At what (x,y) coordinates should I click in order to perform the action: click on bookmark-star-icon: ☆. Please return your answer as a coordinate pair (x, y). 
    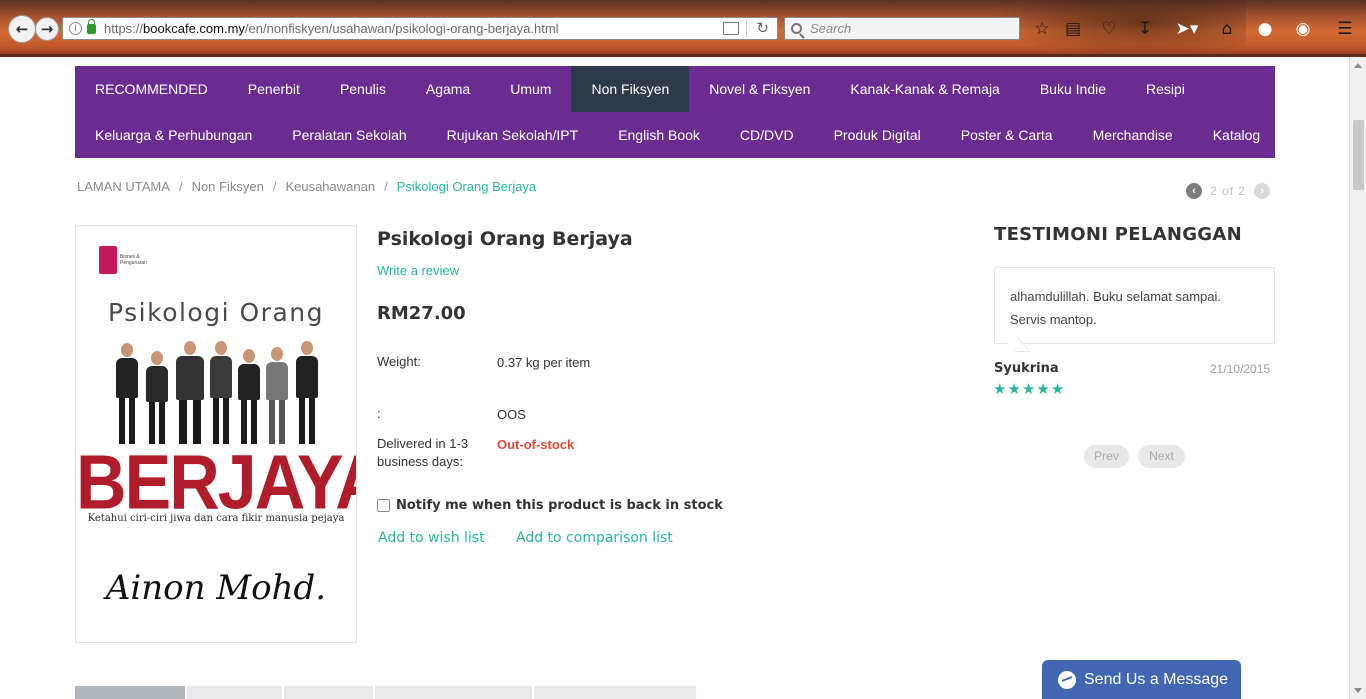
    Looking at the image, I should click on (1042, 29).